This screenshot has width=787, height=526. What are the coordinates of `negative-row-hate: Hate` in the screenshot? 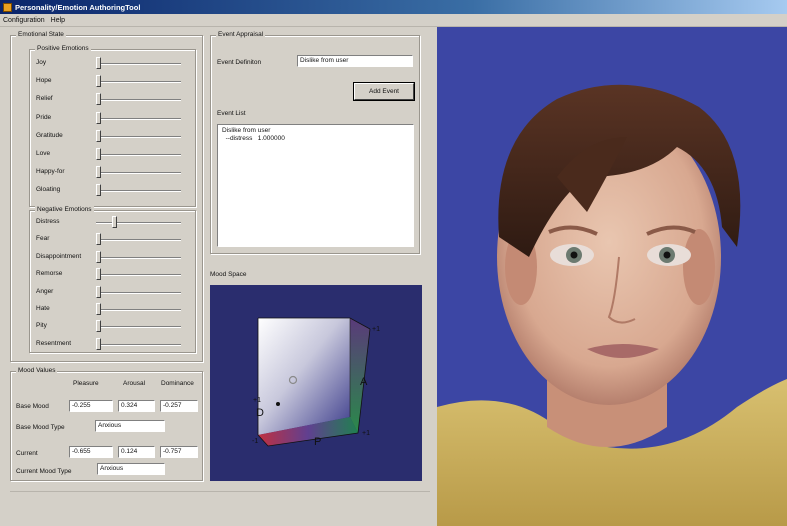 It's located at (112, 309).